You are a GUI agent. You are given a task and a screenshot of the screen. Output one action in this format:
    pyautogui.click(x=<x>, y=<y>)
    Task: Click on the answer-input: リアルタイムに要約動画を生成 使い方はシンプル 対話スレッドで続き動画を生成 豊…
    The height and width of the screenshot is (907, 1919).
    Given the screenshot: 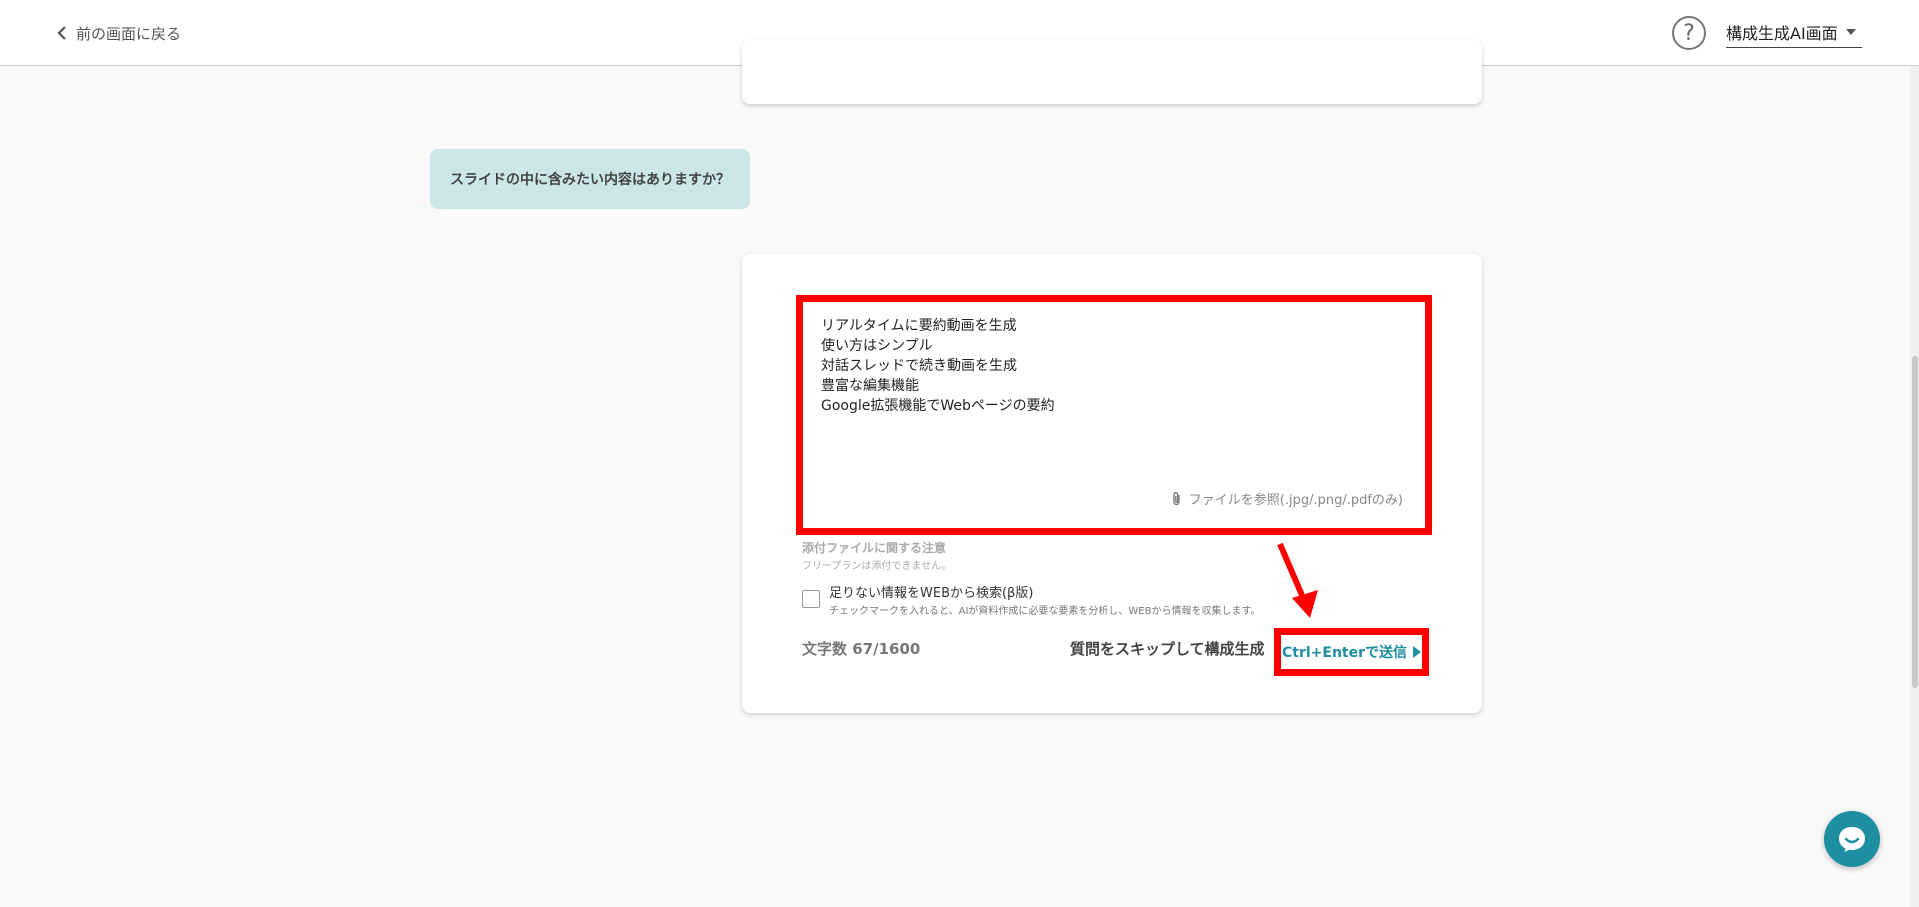 What is the action you would take?
    pyautogui.click(x=1114, y=415)
    